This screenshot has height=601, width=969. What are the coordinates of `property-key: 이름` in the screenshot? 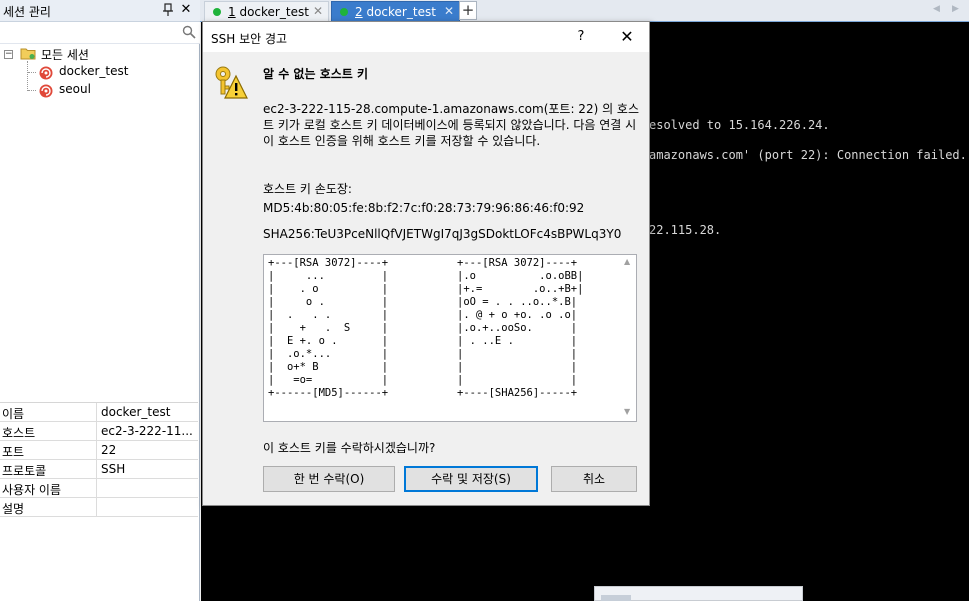 It's located at (48, 412).